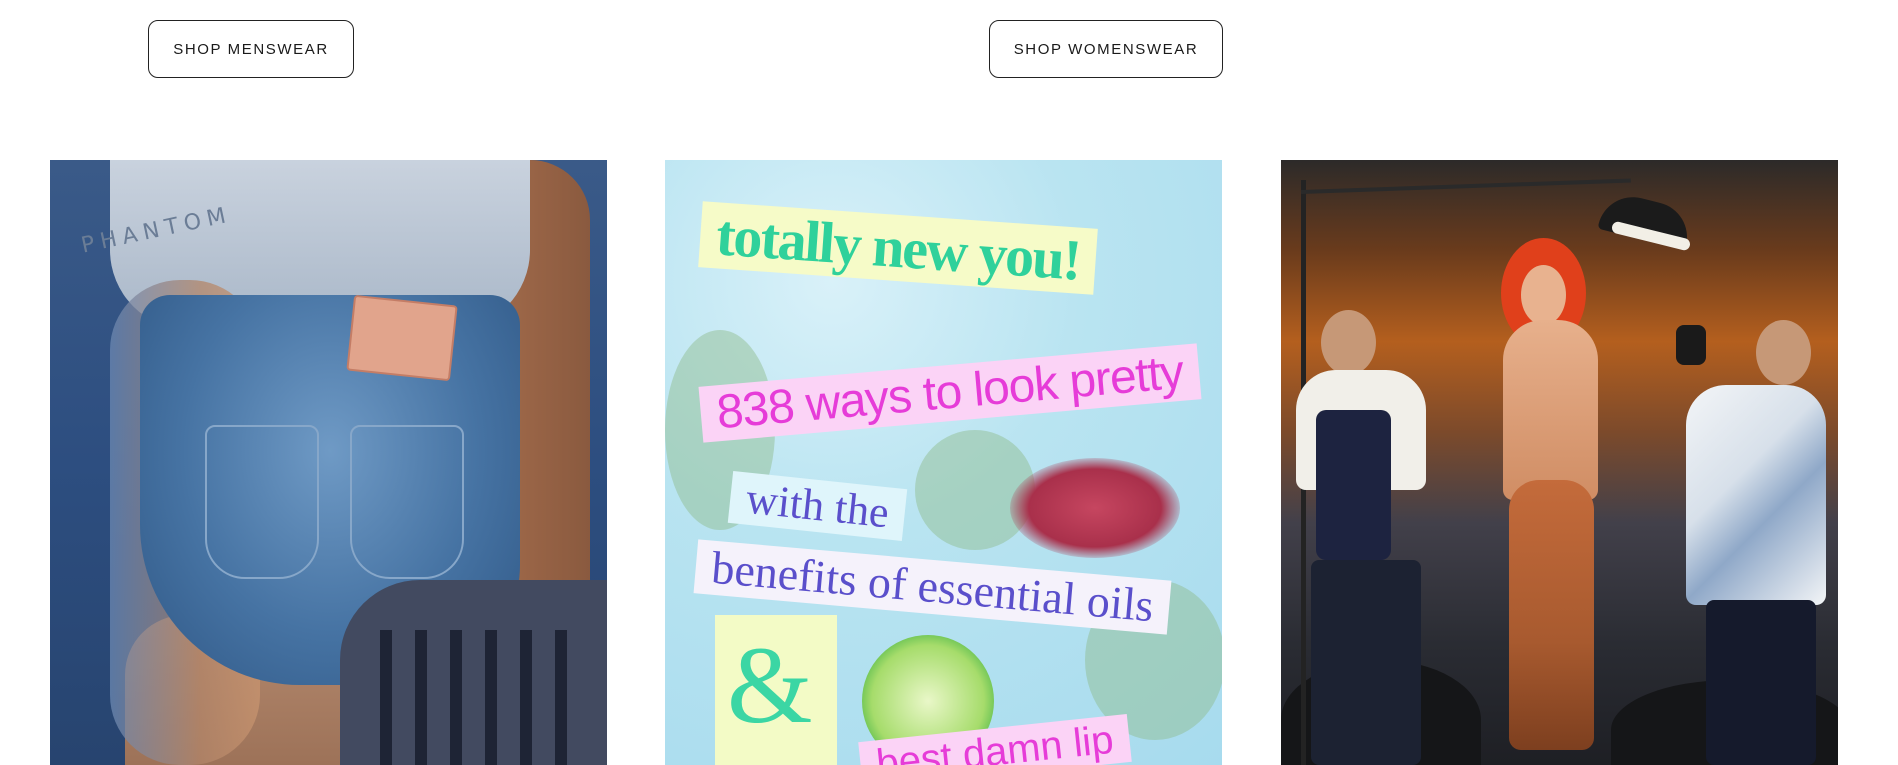 Image resolution: width=1898 pixels, height=765 pixels. Describe the element at coordinates (1550, 410) in the screenshot. I see `model-torso` at that location.